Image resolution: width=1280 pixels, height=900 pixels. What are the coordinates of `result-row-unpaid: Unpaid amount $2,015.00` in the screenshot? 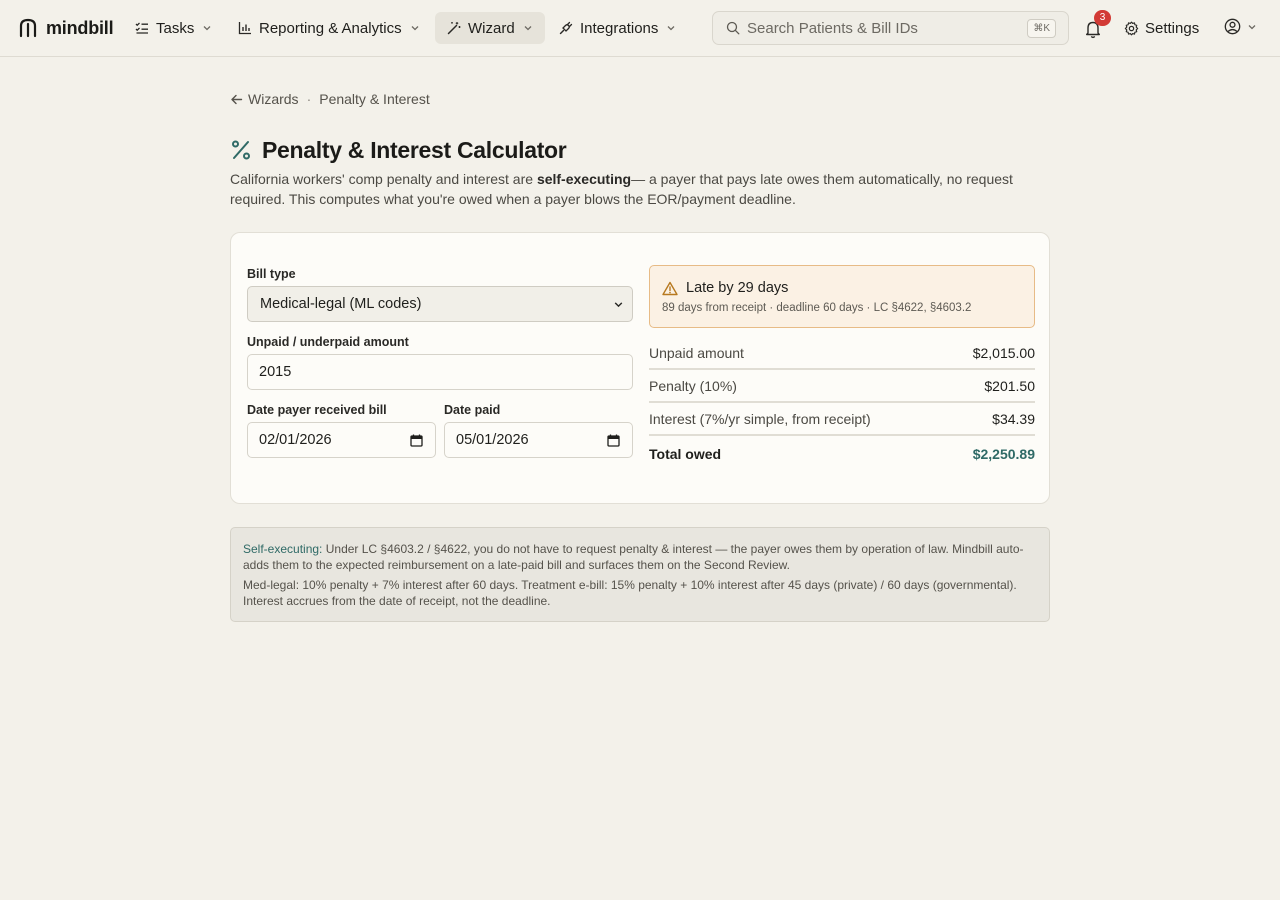 It's located at (842, 356).